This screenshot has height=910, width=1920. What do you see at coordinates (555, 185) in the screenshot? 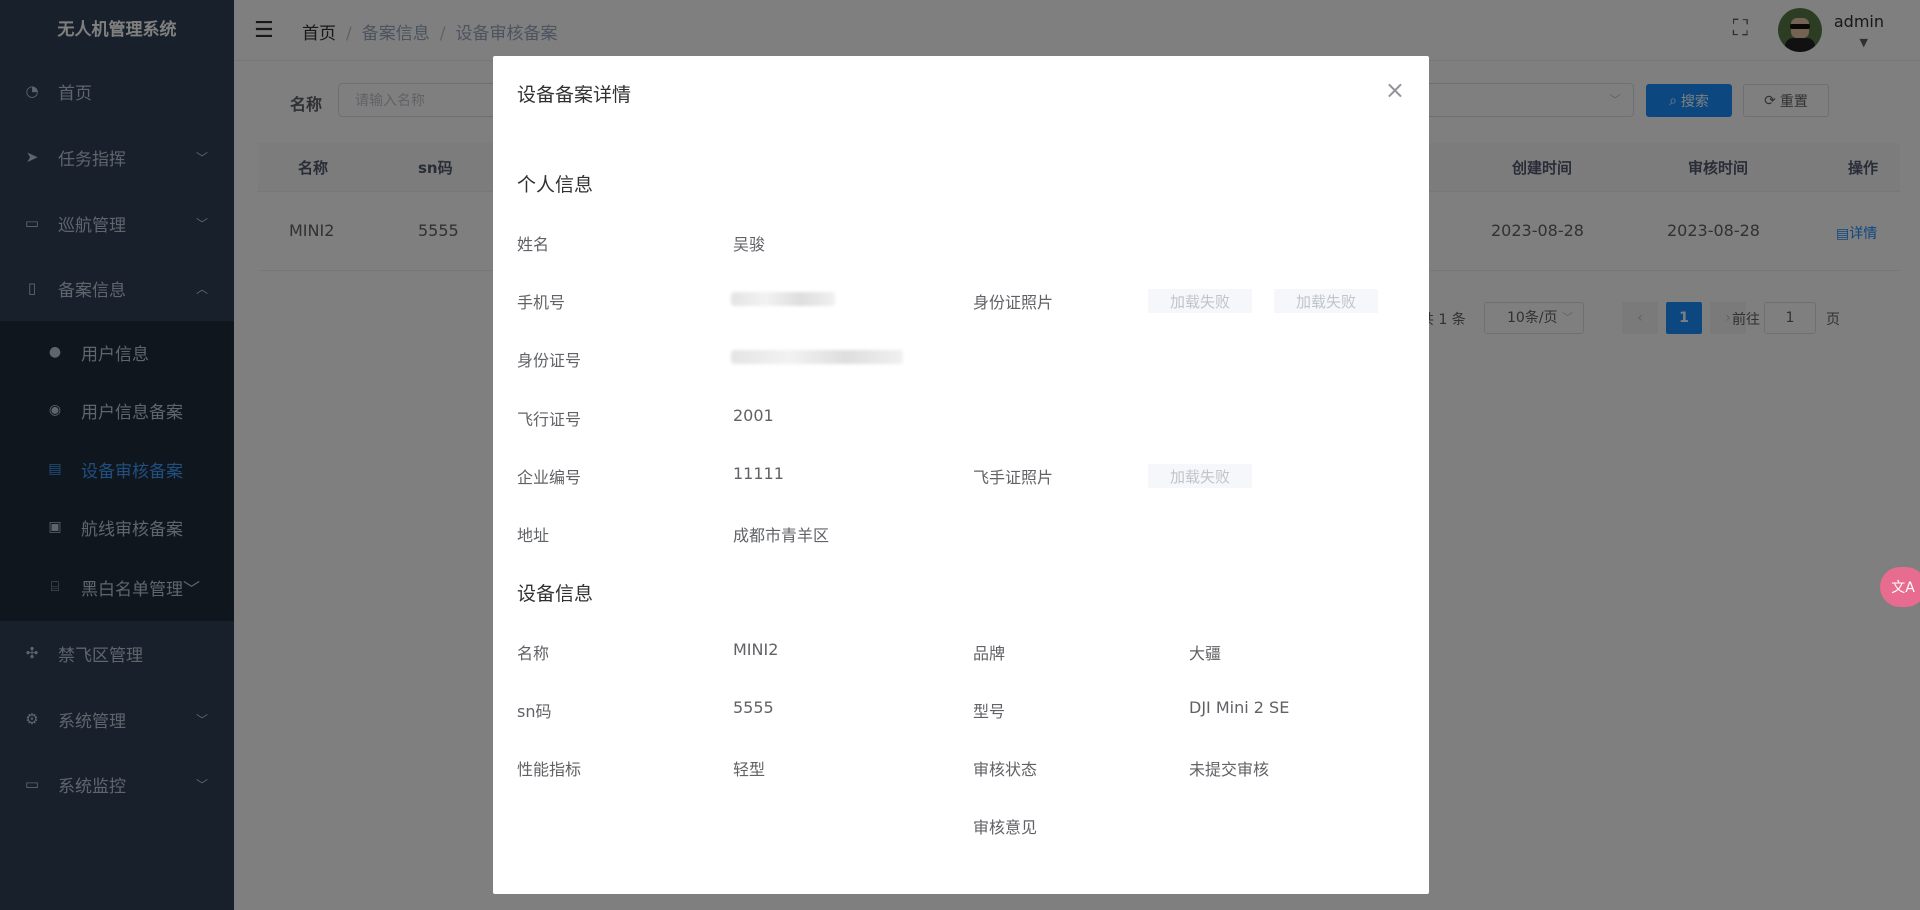
I see `section-personal: 个人信息` at bounding box center [555, 185].